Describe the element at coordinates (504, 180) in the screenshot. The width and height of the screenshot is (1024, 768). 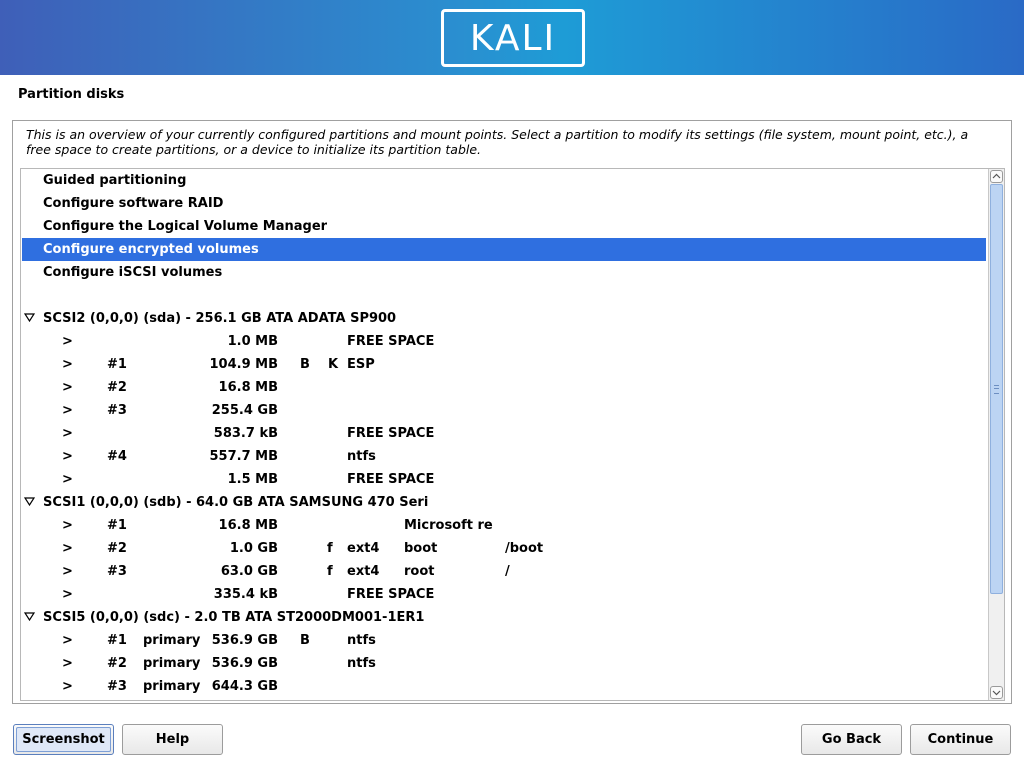
I see `list-item-action: Guided partitioning` at that location.